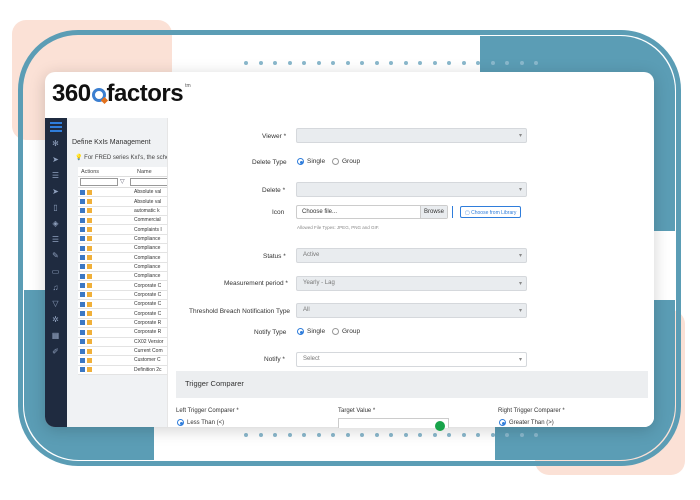  What do you see at coordinates (467, 213) in the screenshot?
I see `image-icon: ▢` at bounding box center [467, 213].